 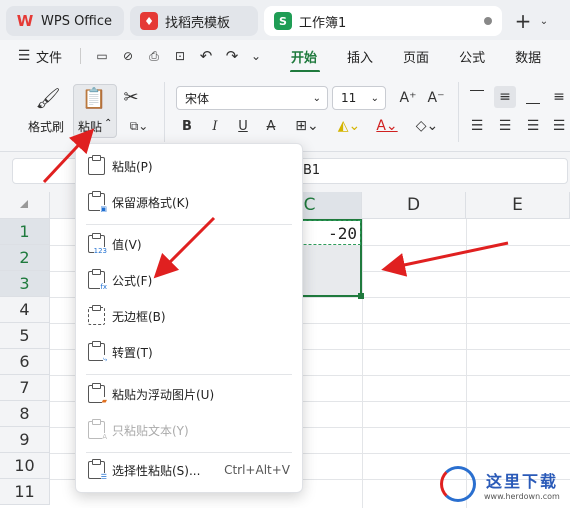 What do you see at coordinates (522, 496) in the screenshot?
I see `watermark-url: www.herdown.com` at bounding box center [522, 496].